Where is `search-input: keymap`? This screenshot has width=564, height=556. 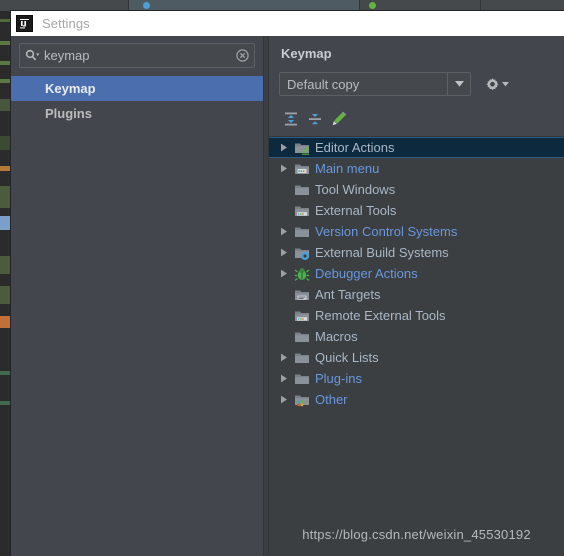 search-input: keymap is located at coordinates (137, 55).